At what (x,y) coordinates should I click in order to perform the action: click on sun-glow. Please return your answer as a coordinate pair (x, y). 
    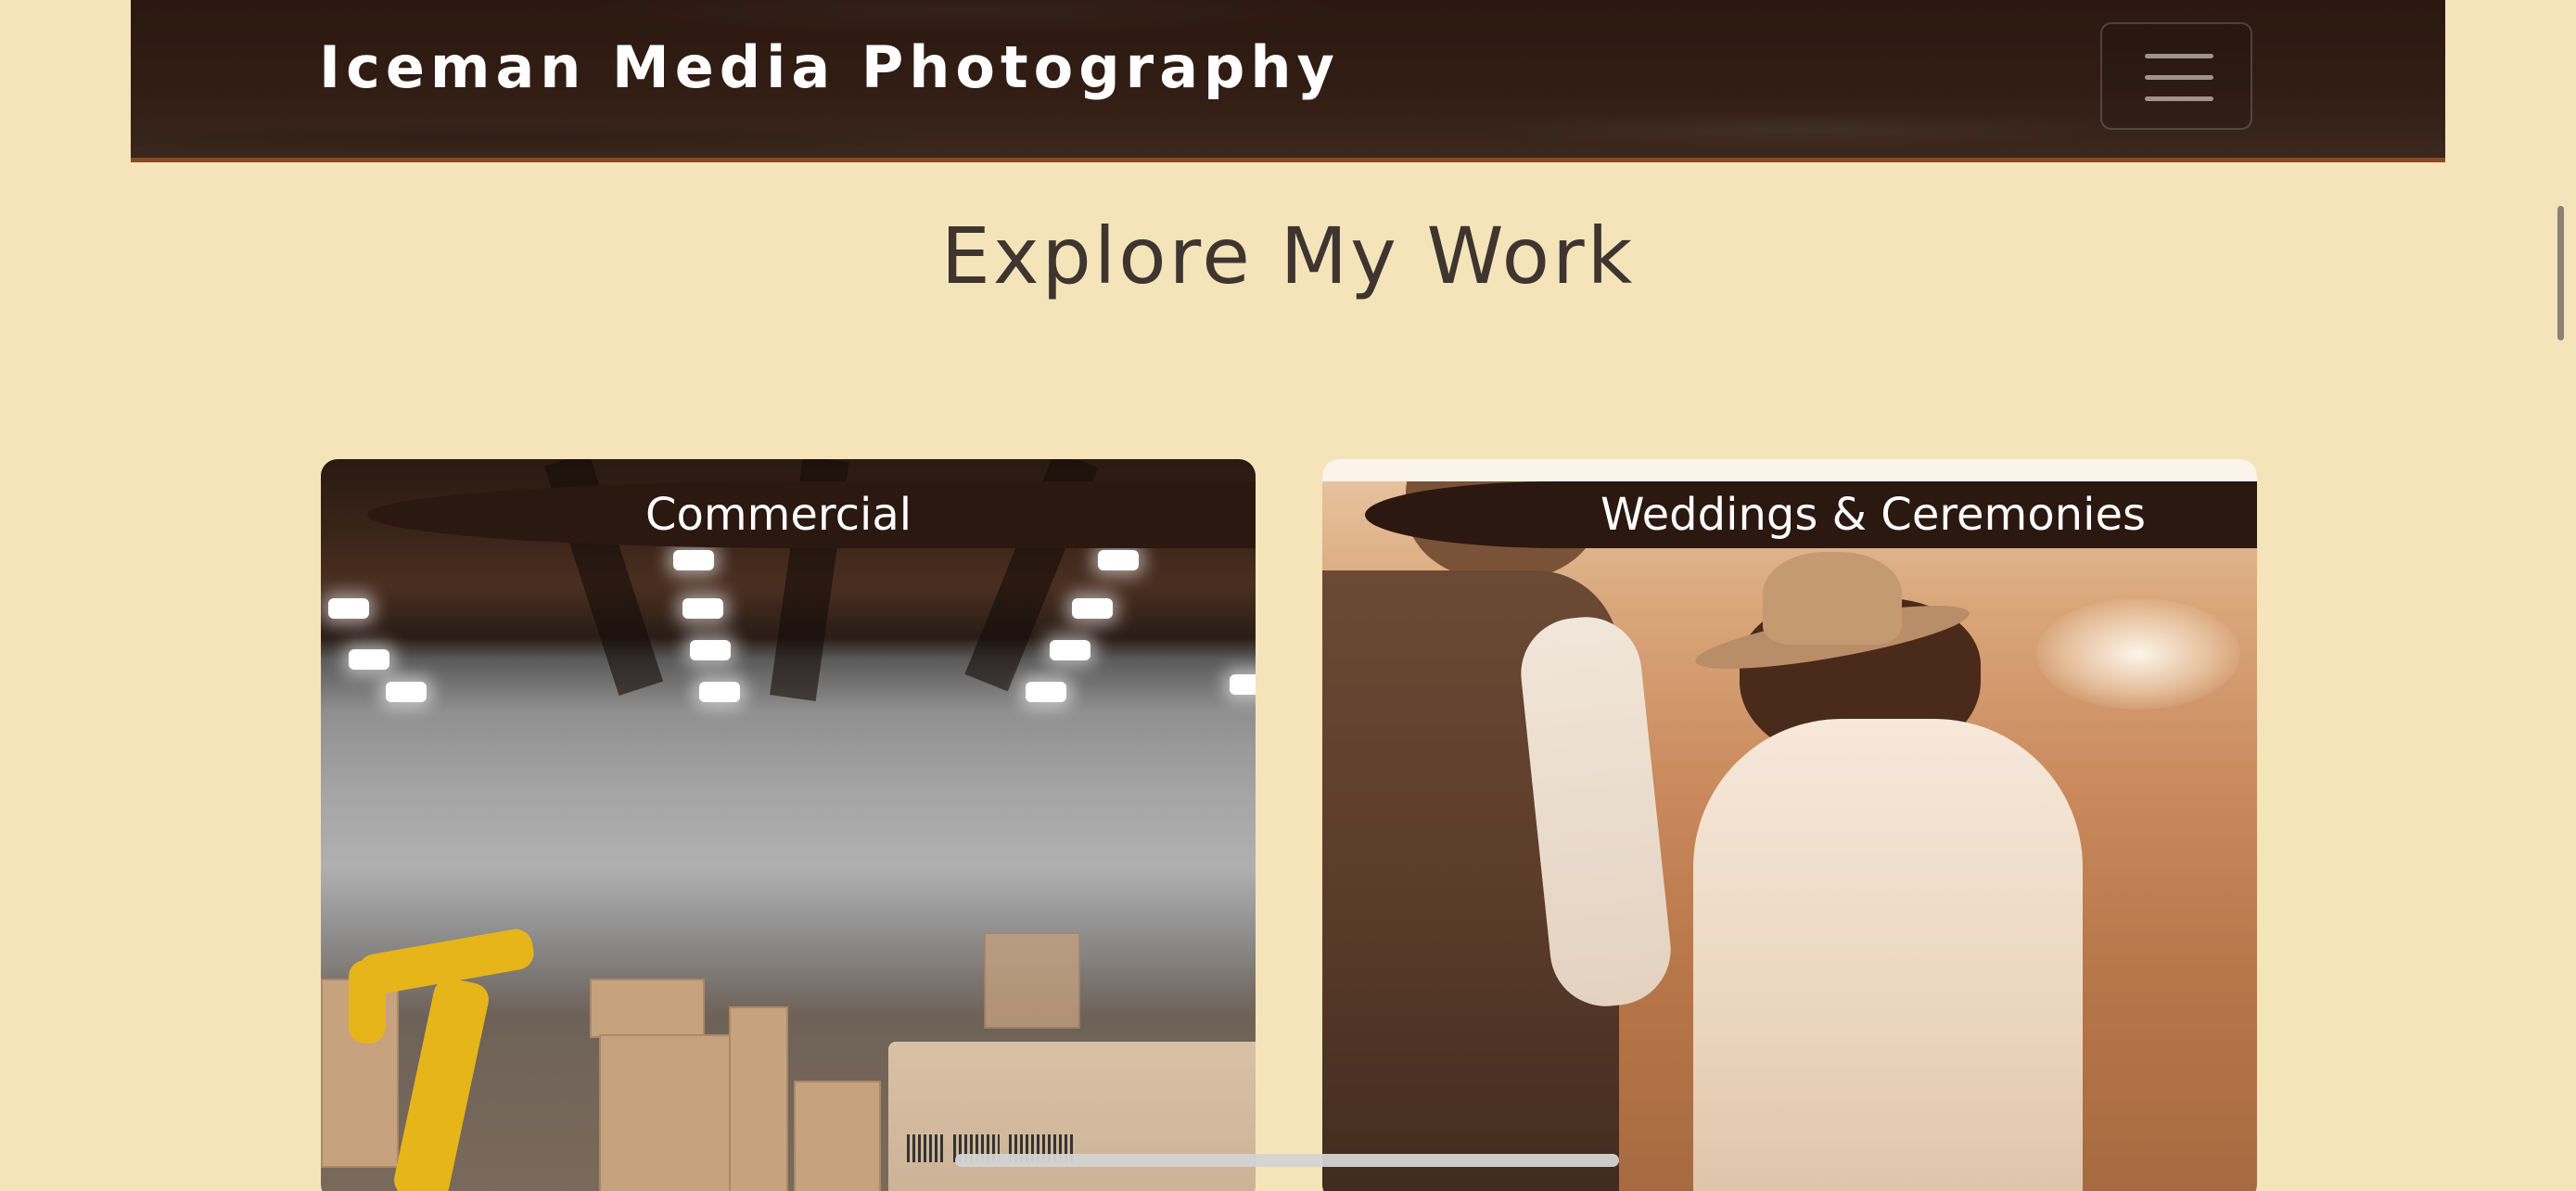
    Looking at the image, I should click on (2138, 654).